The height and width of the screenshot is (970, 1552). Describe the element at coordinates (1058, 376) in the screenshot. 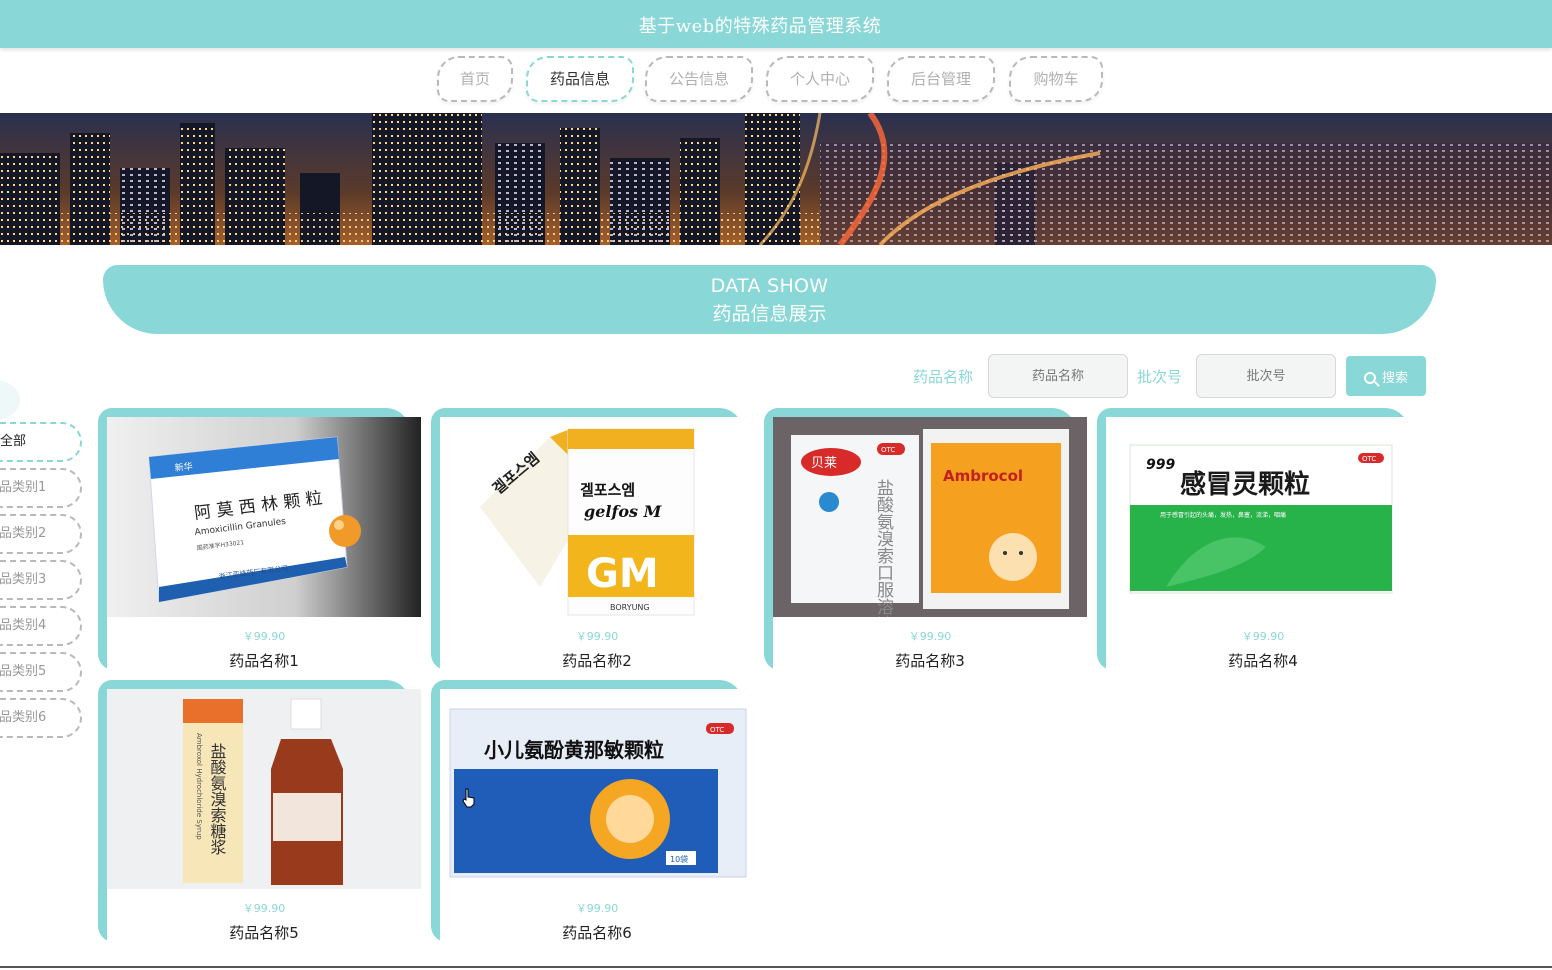

I see `drug-name-input` at that location.